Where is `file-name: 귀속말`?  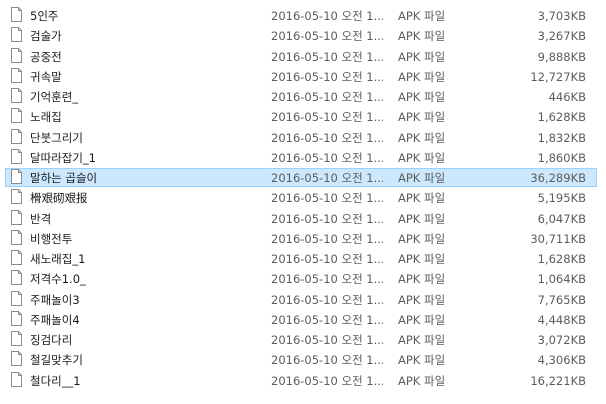
file-name: 귀속말 is located at coordinates (46, 76).